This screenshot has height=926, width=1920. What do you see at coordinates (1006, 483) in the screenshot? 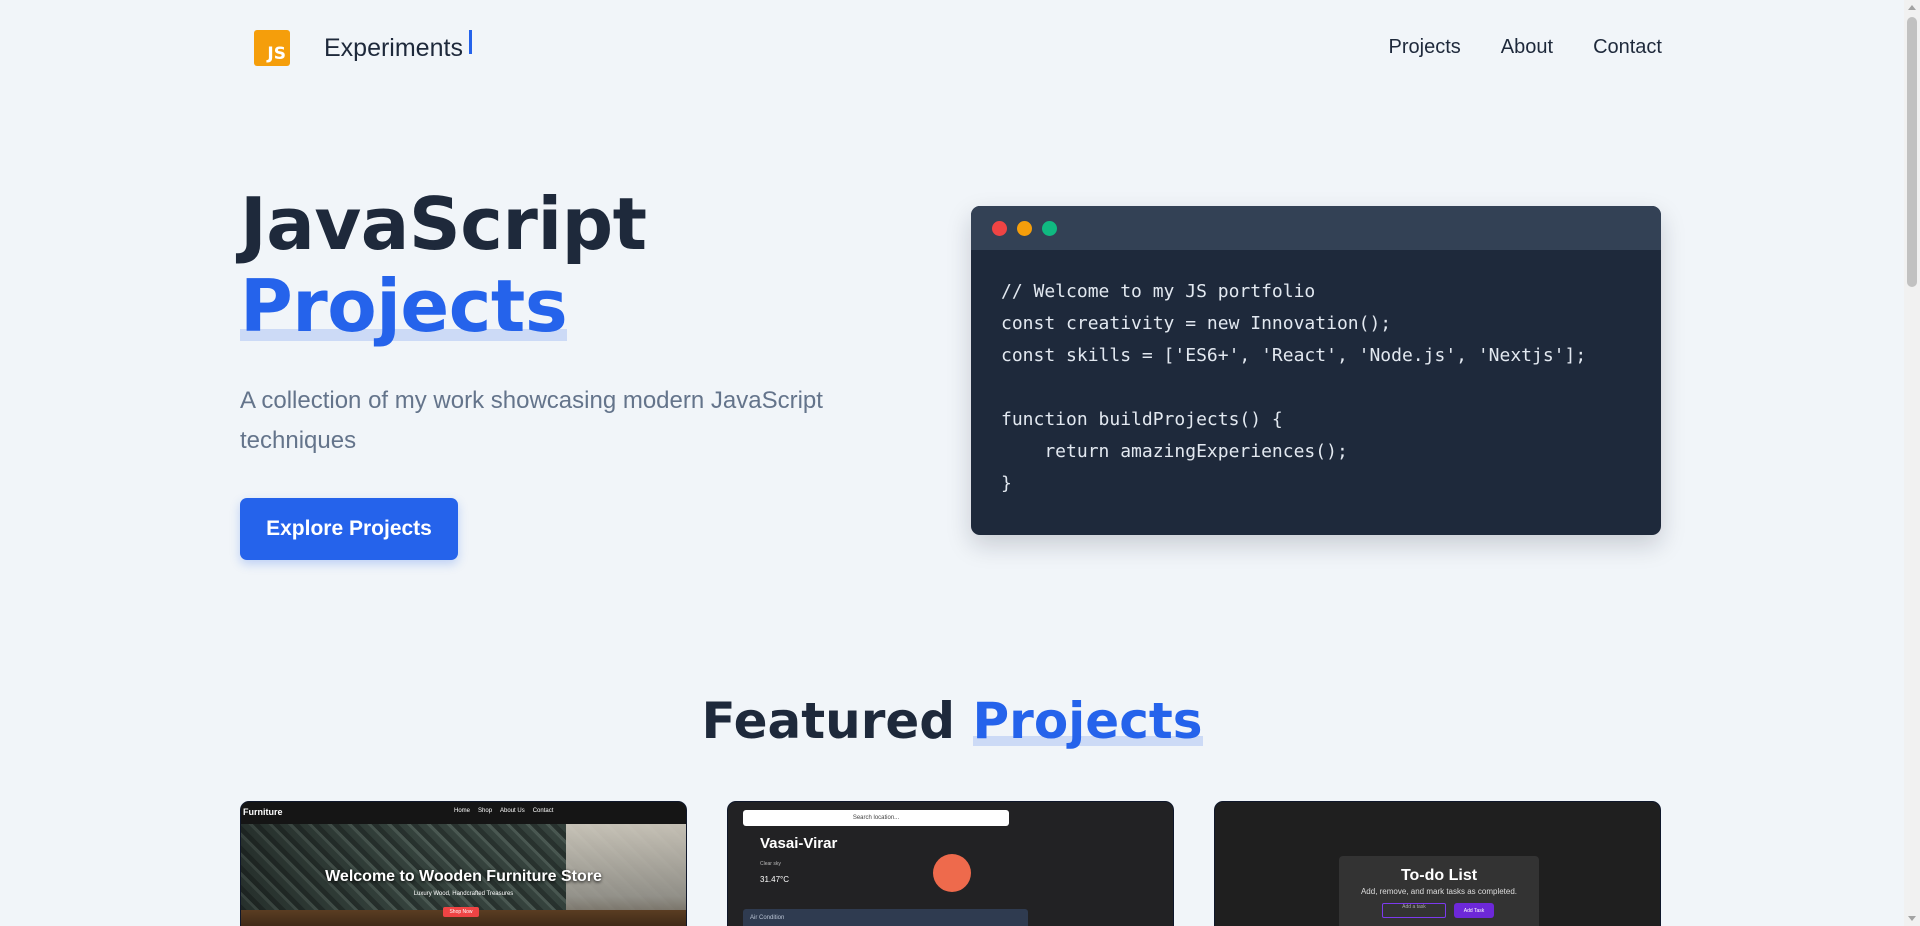
I see `code-line: }` at bounding box center [1006, 483].